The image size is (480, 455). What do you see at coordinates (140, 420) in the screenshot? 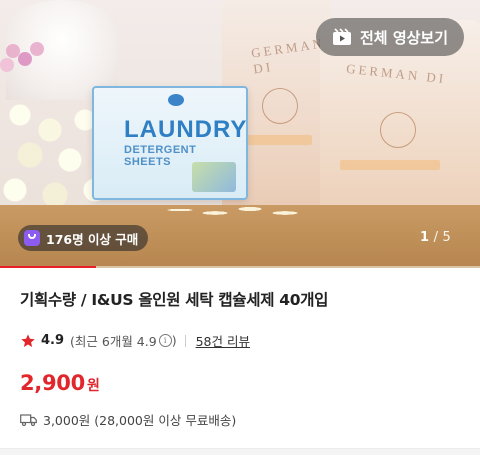
I see `shipping-info: 3,000원 (28,000원 이상 무료배송)` at bounding box center [140, 420].